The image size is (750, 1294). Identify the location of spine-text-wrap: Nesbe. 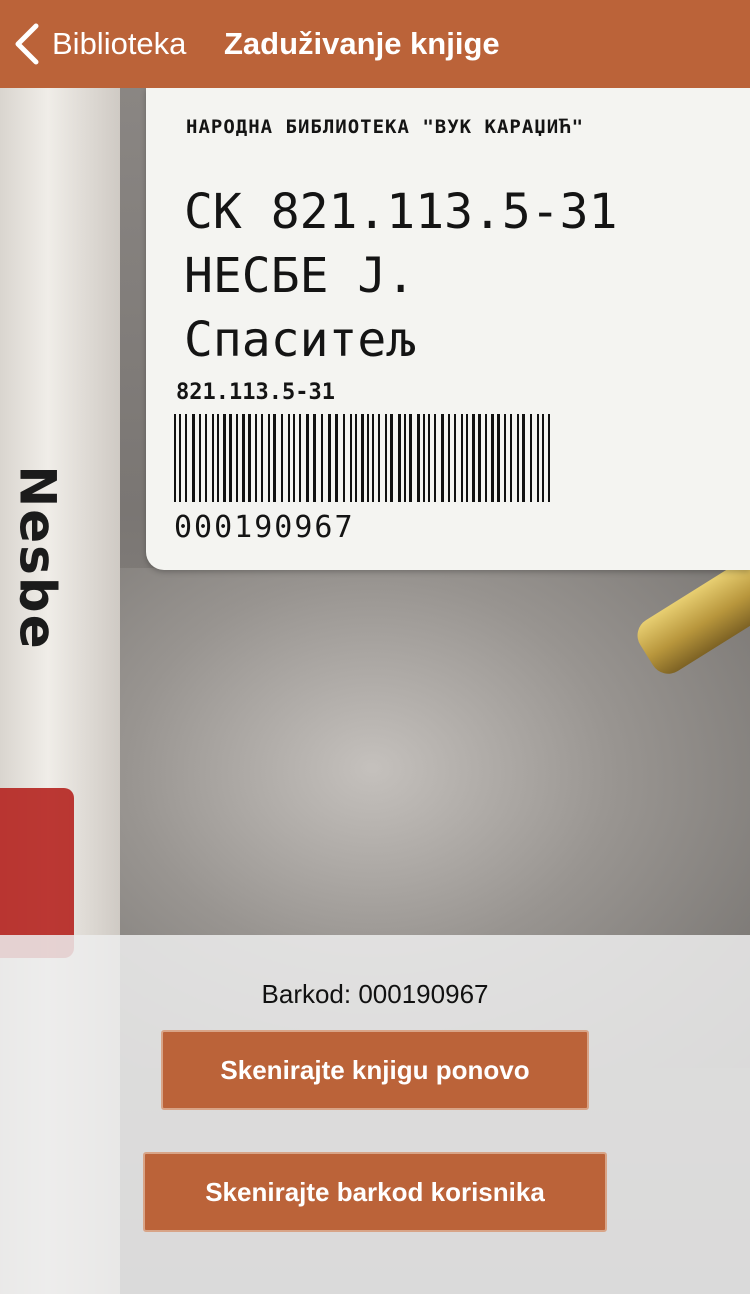
(38, 558).